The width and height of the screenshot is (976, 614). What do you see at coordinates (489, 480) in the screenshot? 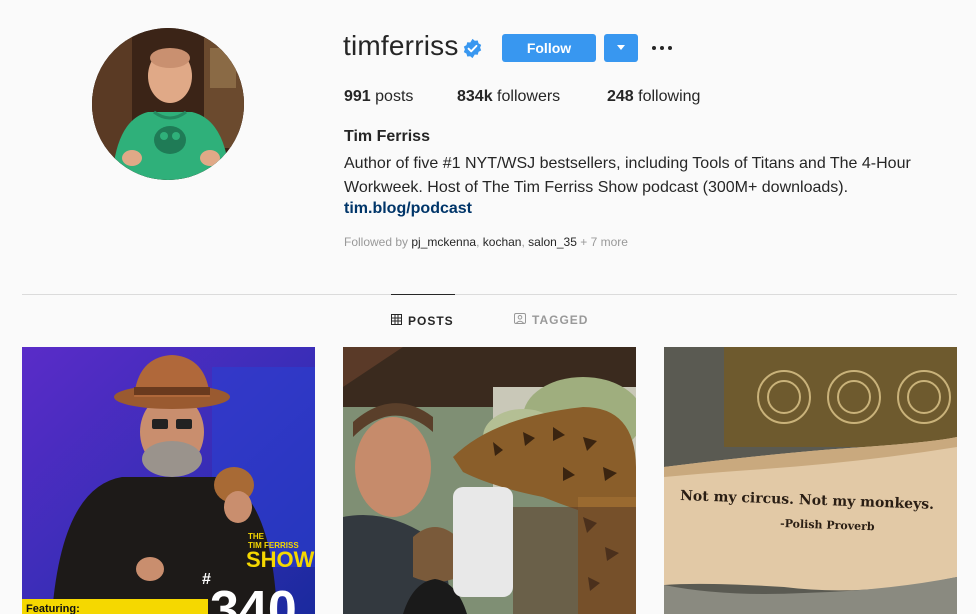
I see `post-thumbnail` at bounding box center [489, 480].